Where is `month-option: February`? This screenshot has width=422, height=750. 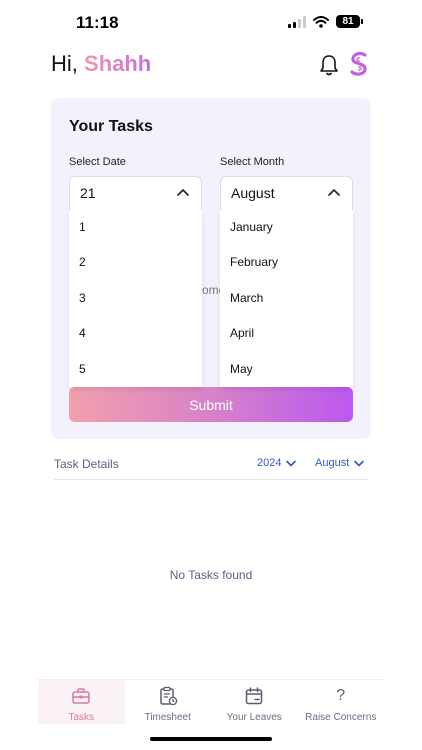 month-option: February is located at coordinates (286, 262).